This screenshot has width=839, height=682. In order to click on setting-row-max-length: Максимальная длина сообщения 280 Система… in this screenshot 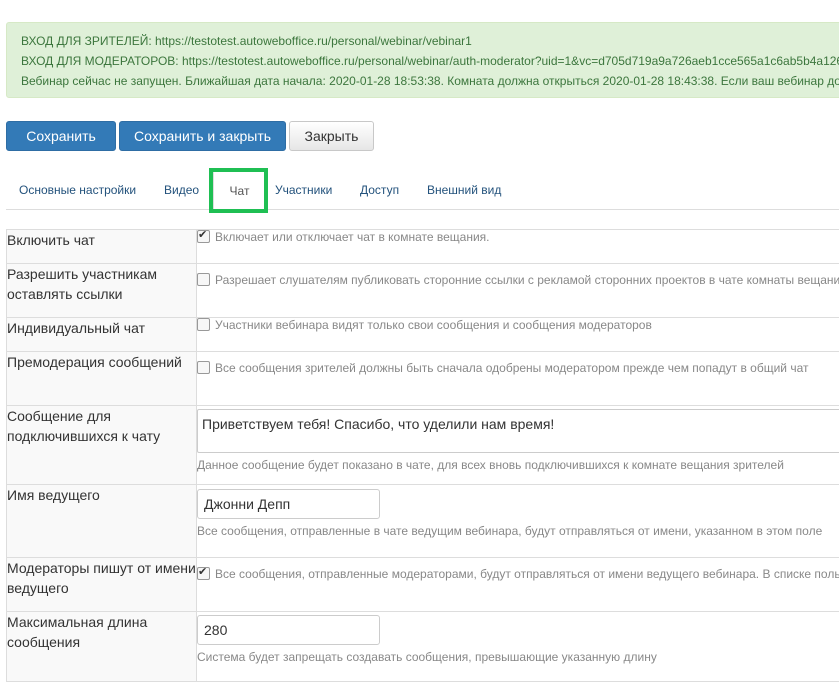, I will do `click(423, 647)`.